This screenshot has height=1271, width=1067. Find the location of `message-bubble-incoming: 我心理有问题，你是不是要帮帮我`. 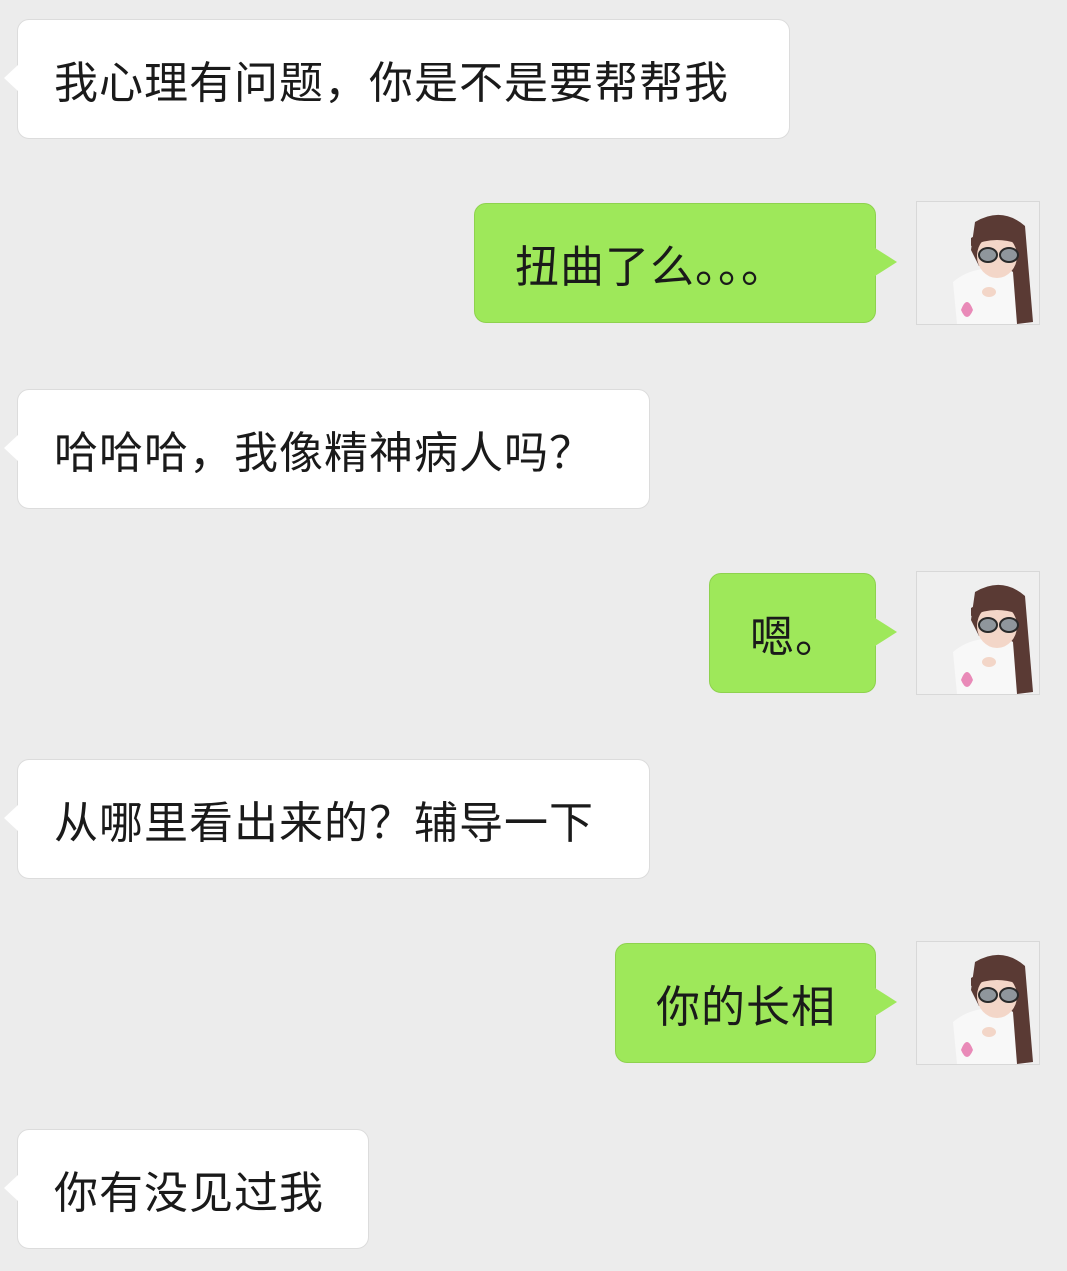

message-bubble-incoming: 我心理有问题，你是不是要帮帮我 is located at coordinates (397, 79).